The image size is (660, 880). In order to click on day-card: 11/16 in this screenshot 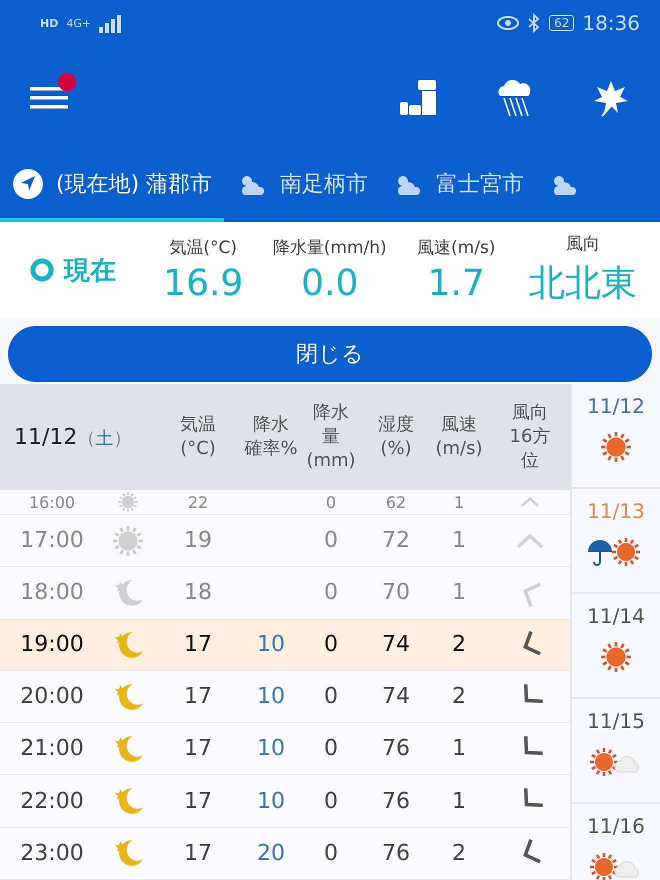, I will do `click(616, 842)`.